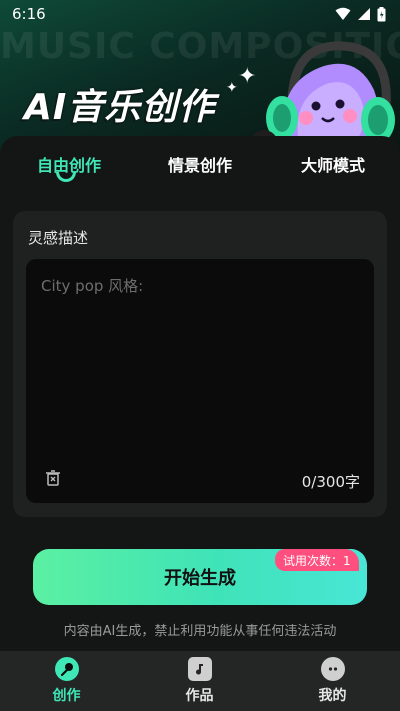 This screenshot has height=711, width=400. Describe the element at coordinates (29, 14) in the screenshot. I see `status-time: 6:16` at that location.